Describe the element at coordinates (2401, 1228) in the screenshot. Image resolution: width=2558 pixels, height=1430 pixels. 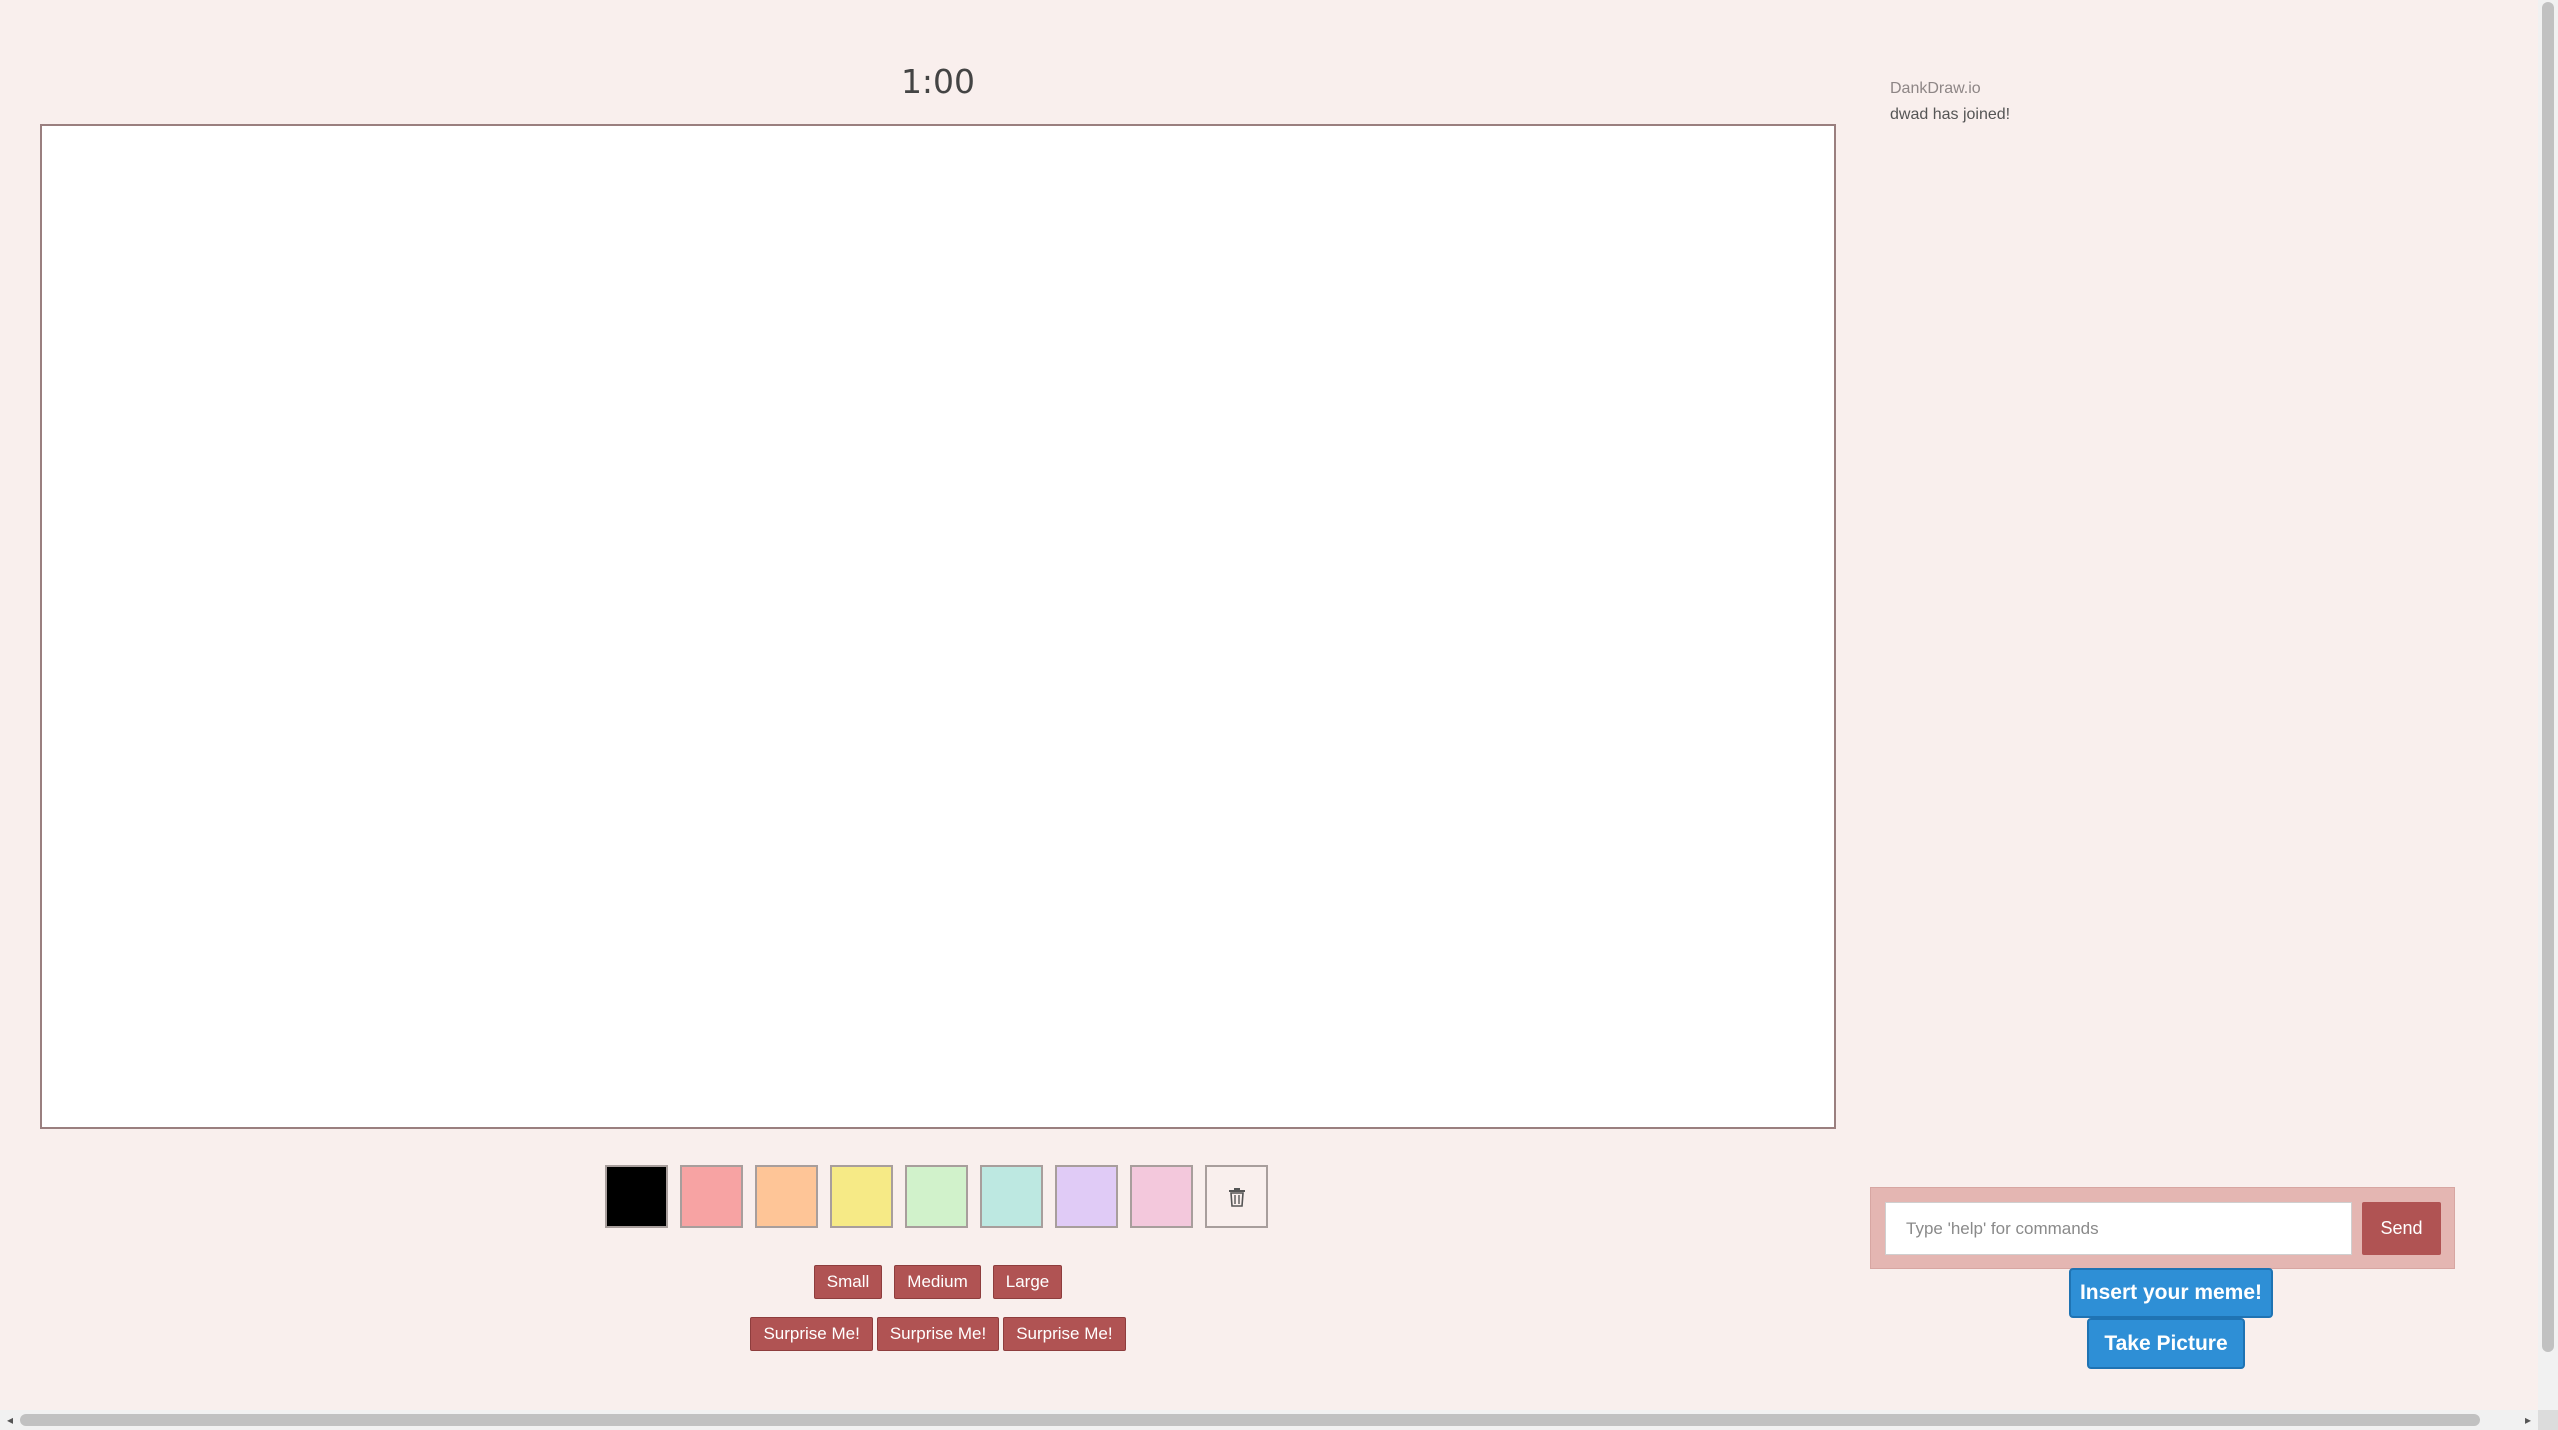
I see `send-button: Send` at that location.